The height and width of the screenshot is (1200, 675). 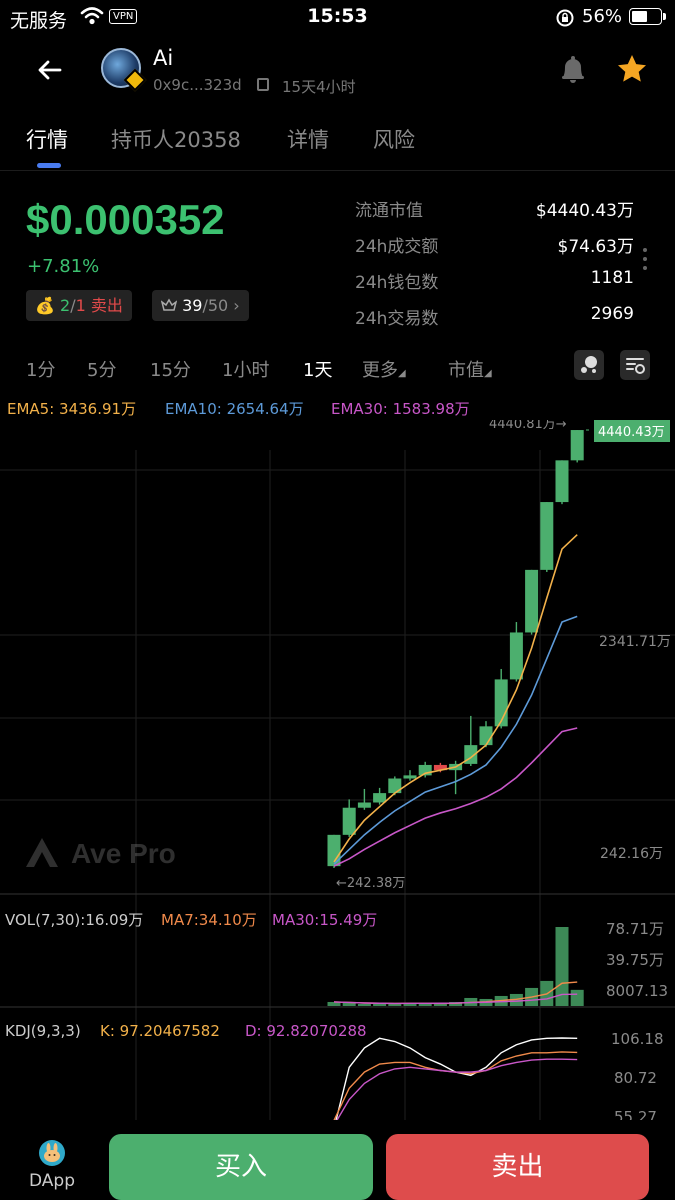 What do you see at coordinates (209, 920) in the screenshot?
I see `vol-ma7-label: MA7:34.10万` at bounding box center [209, 920].